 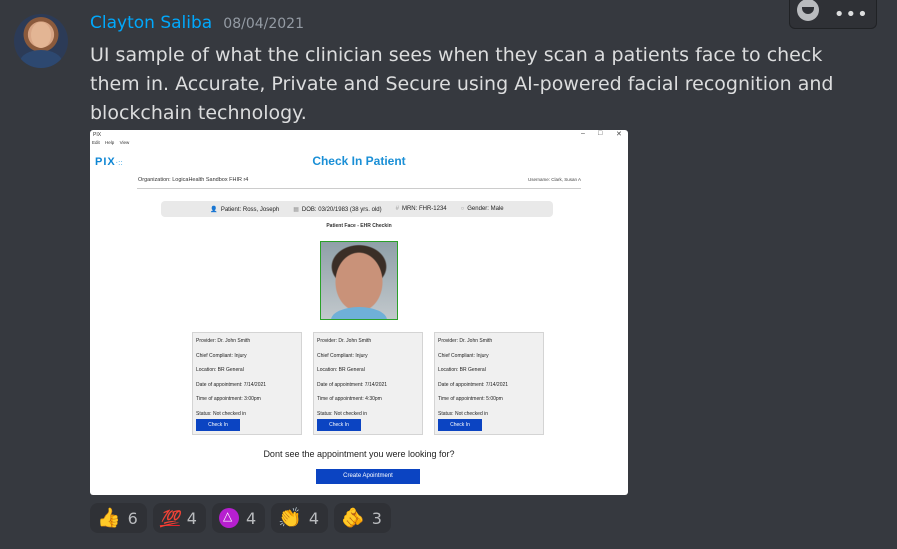 I want to click on minimize-icon: –, so click(x=583, y=133).